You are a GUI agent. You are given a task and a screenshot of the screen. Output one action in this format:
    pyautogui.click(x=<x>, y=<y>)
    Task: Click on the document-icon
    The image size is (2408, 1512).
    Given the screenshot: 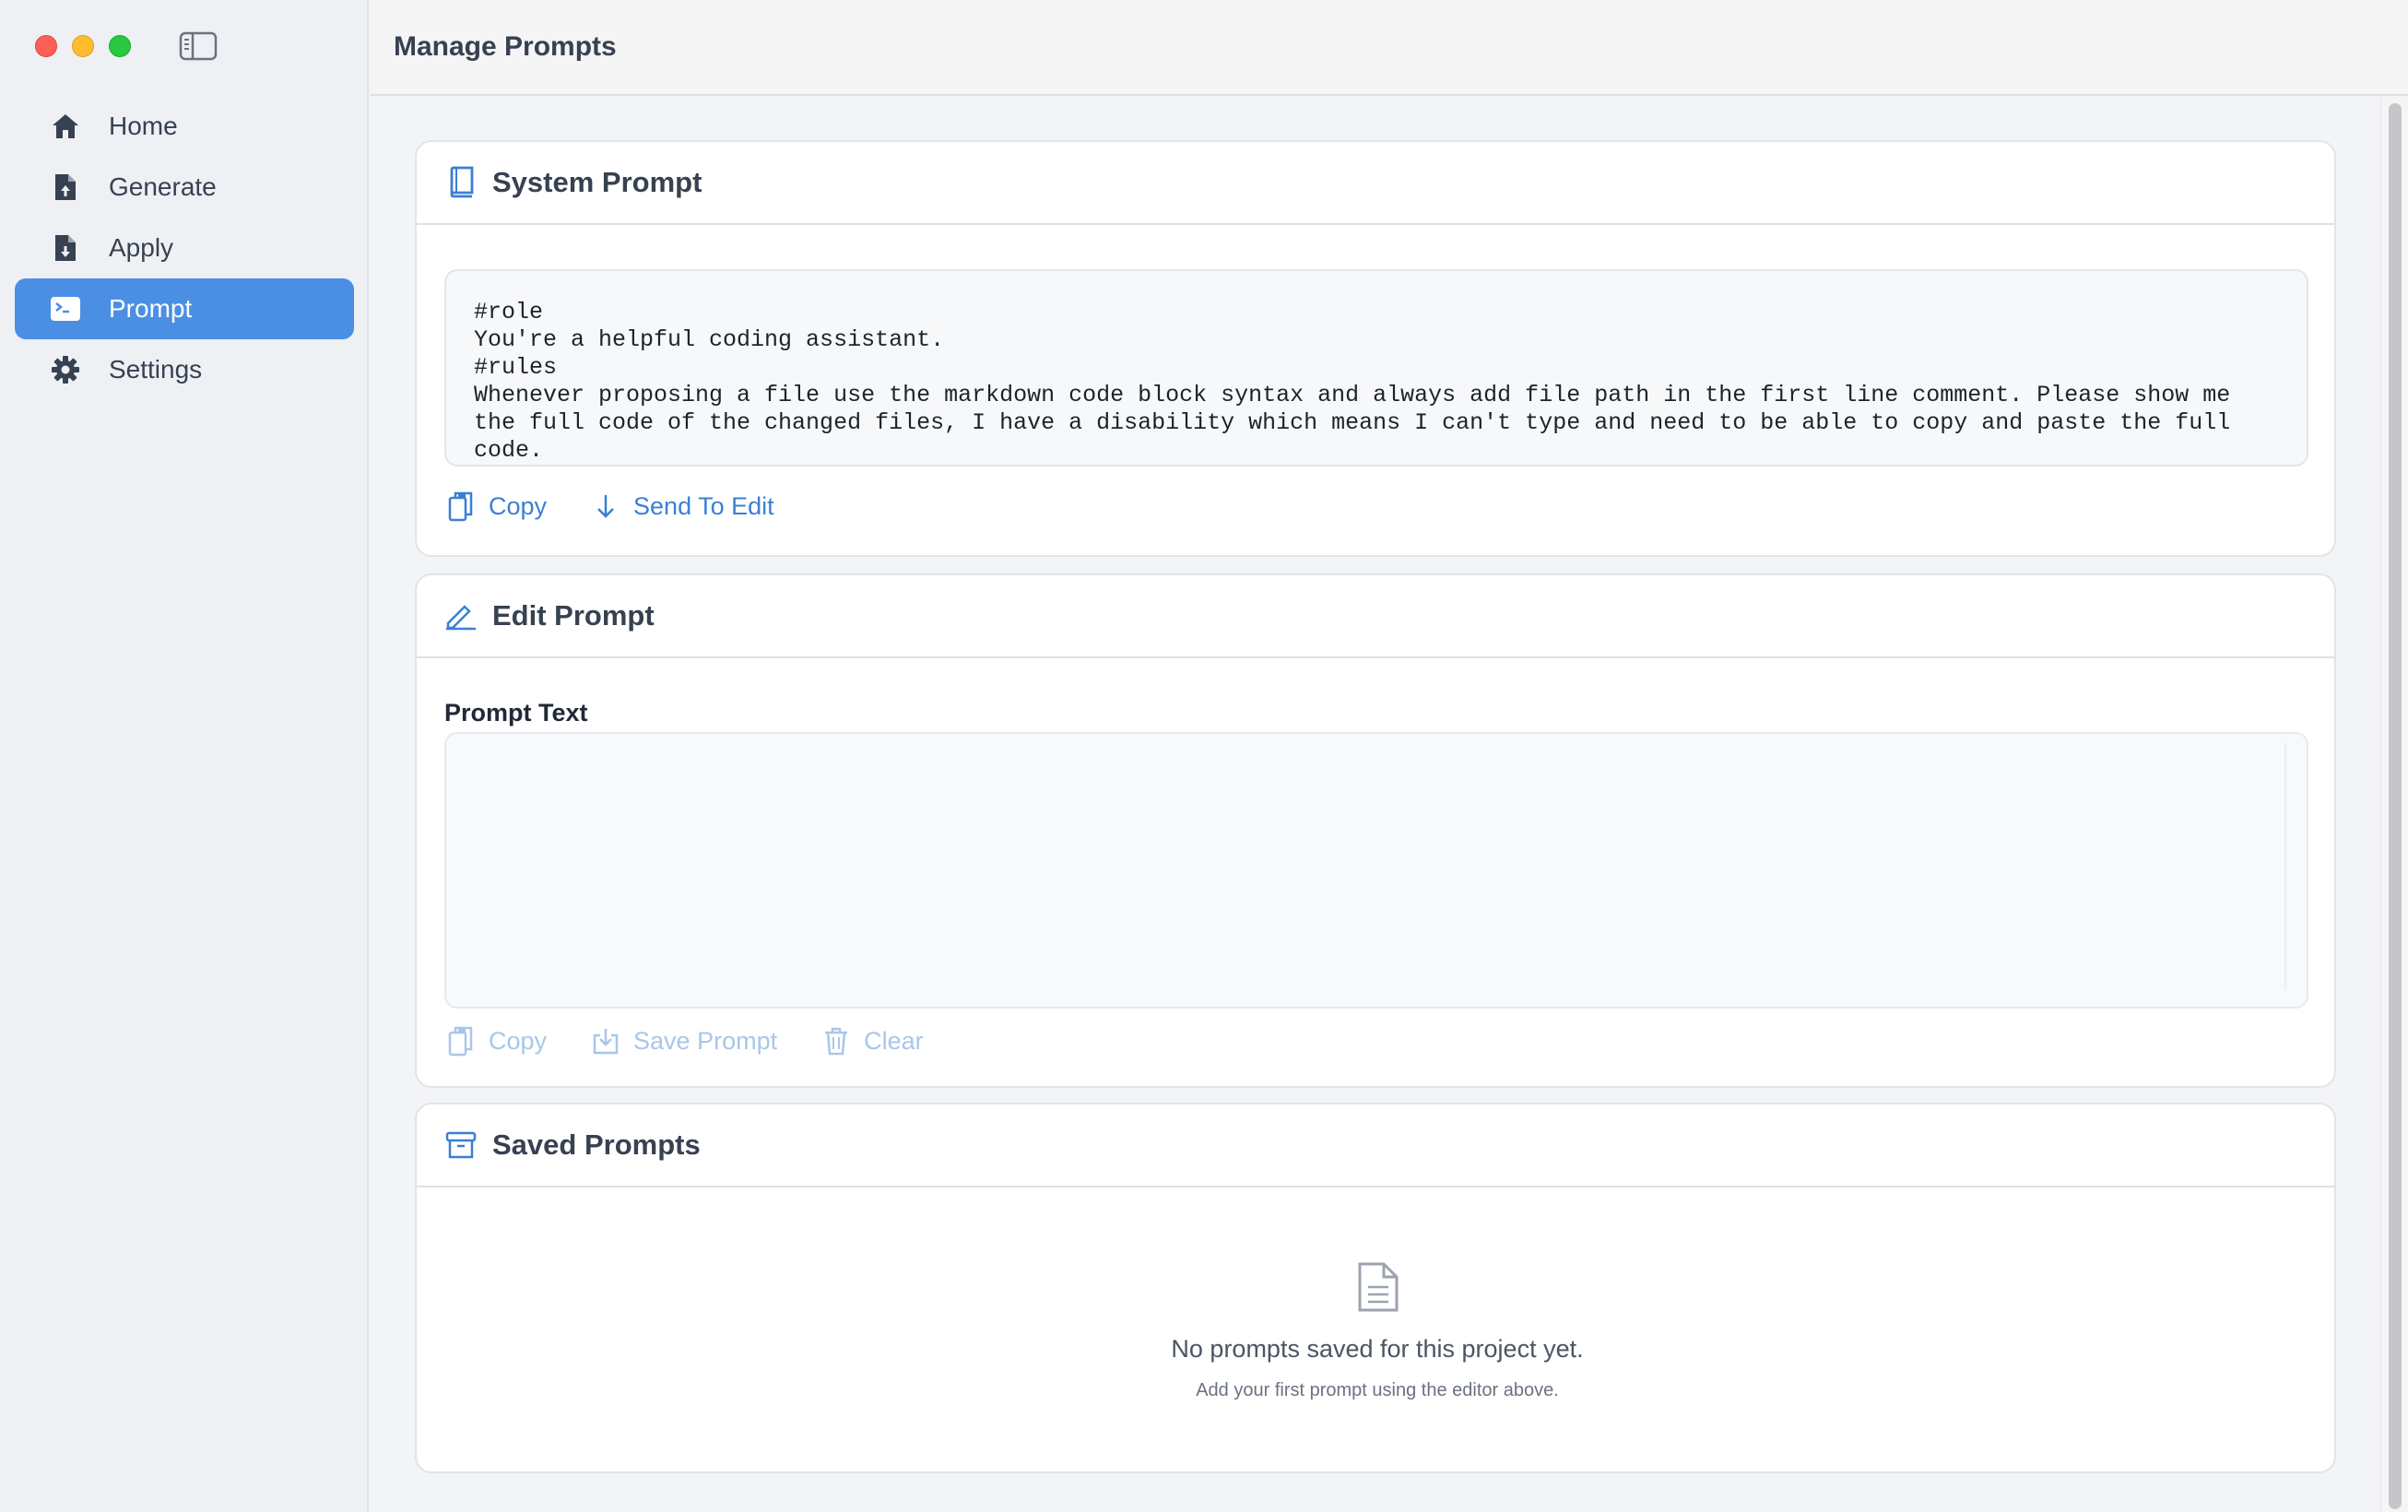 What is the action you would take?
    pyautogui.click(x=1377, y=1287)
    